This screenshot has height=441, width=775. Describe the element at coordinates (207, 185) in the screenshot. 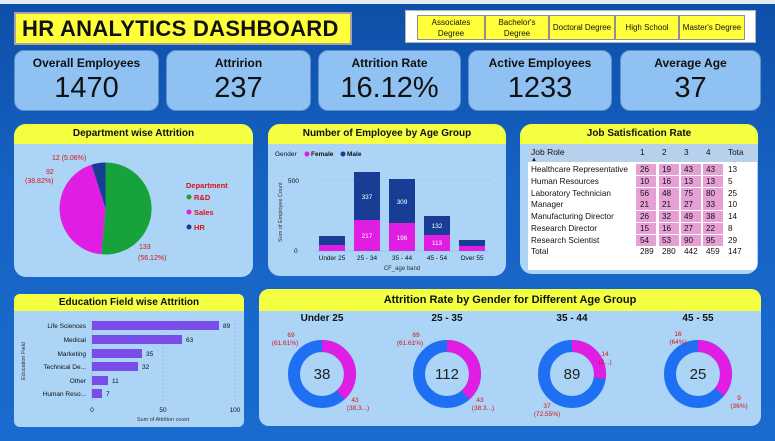

I see `dept-legend-title: Department` at that location.